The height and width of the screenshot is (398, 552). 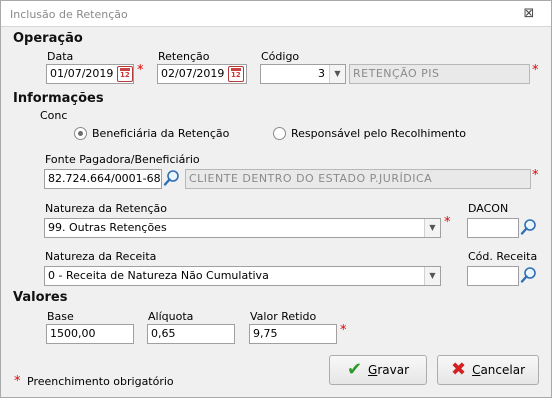 What do you see at coordinates (160, 133) in the screenshot?
I see `radio-beneficiaria-label: Beneficiária da Retenção` at bounding box center [160, 133].